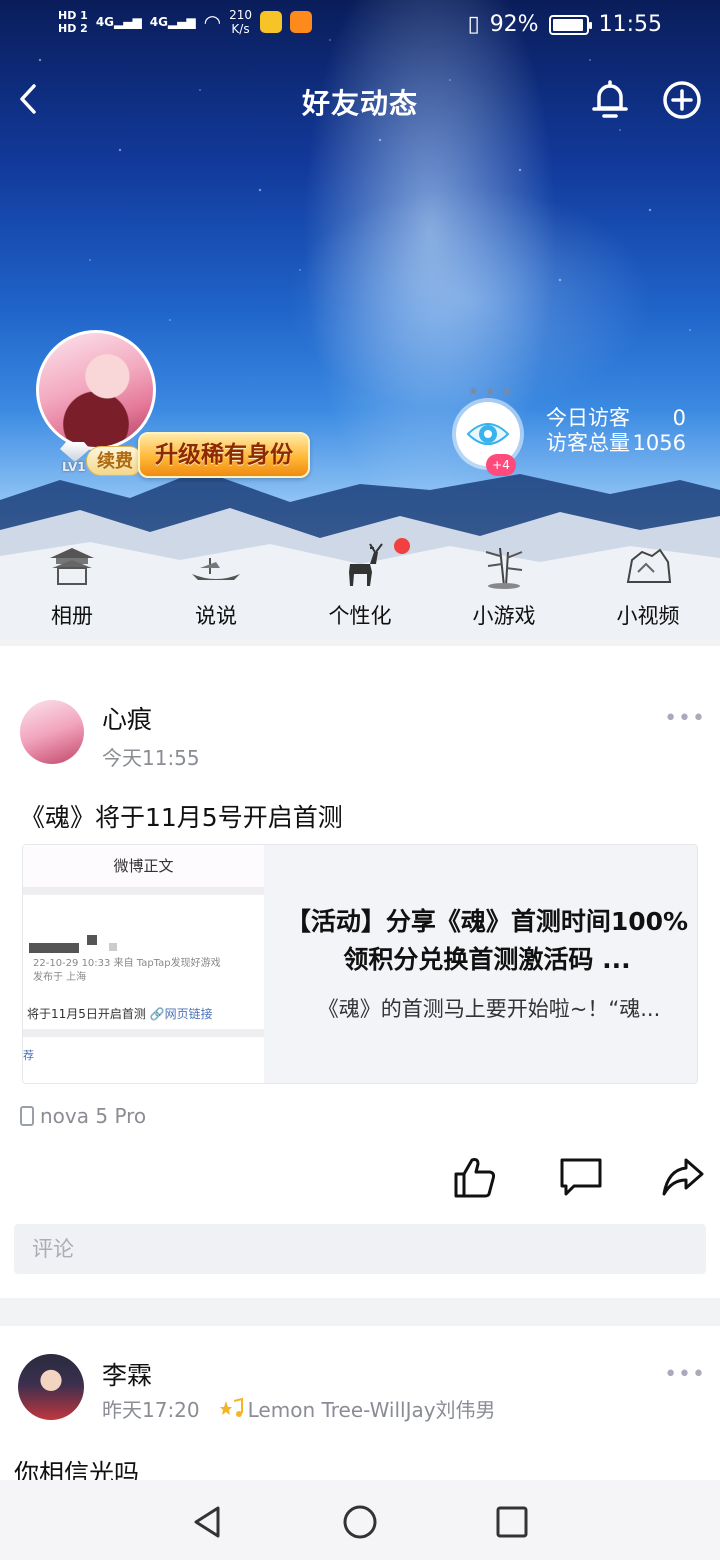 Image resolution: width=720 pixels, height=1560 pixels. Describe the element at coordinates (212, 22) in the screenshot. I see `wifi-icon: ◠` at that location.